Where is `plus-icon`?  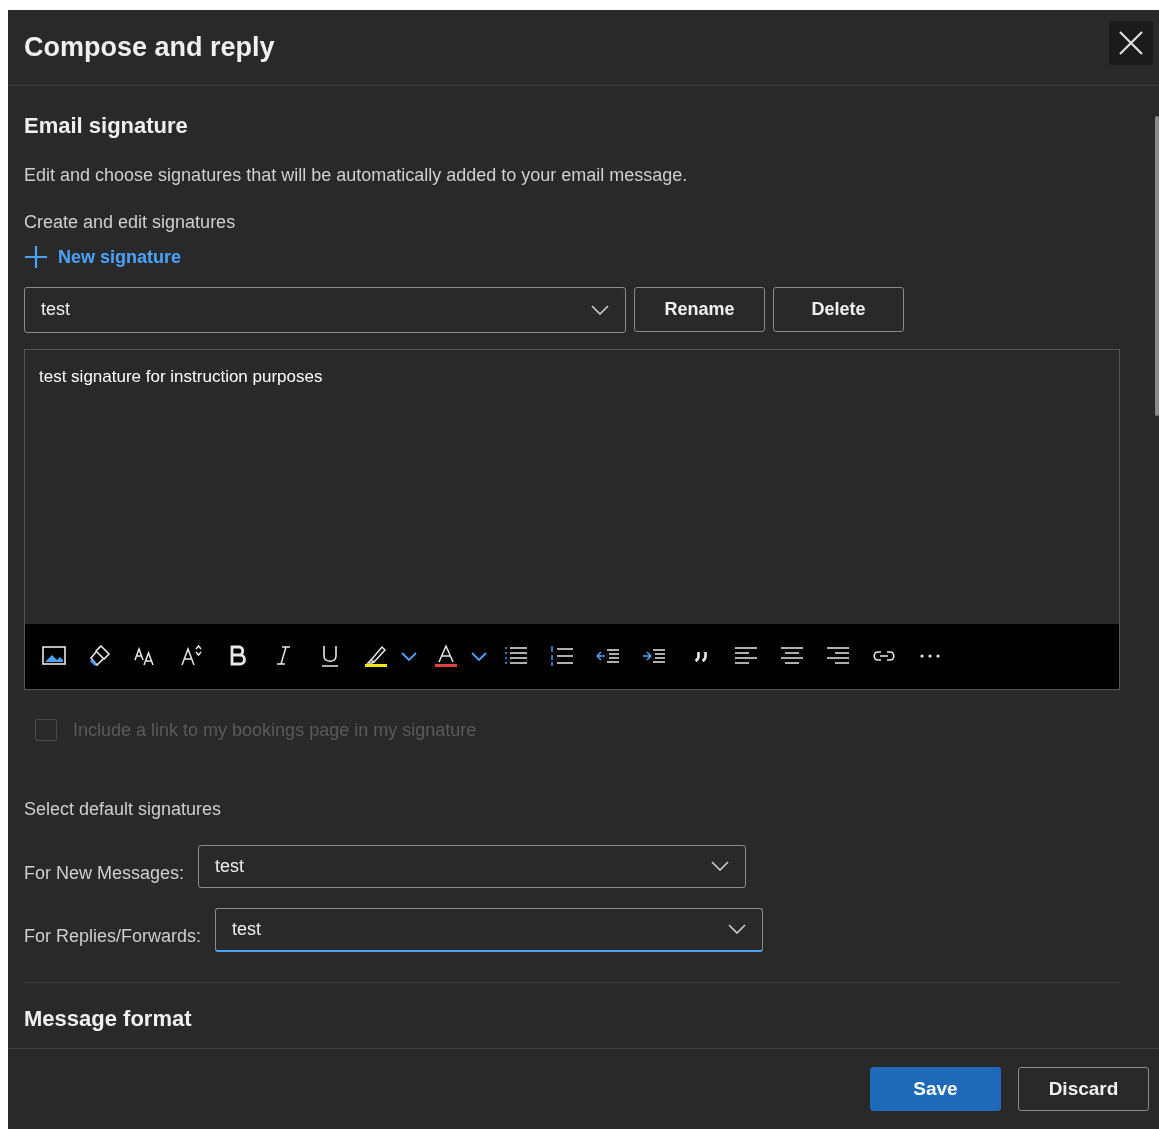 plus-icon is located at coordinates (36, 257).